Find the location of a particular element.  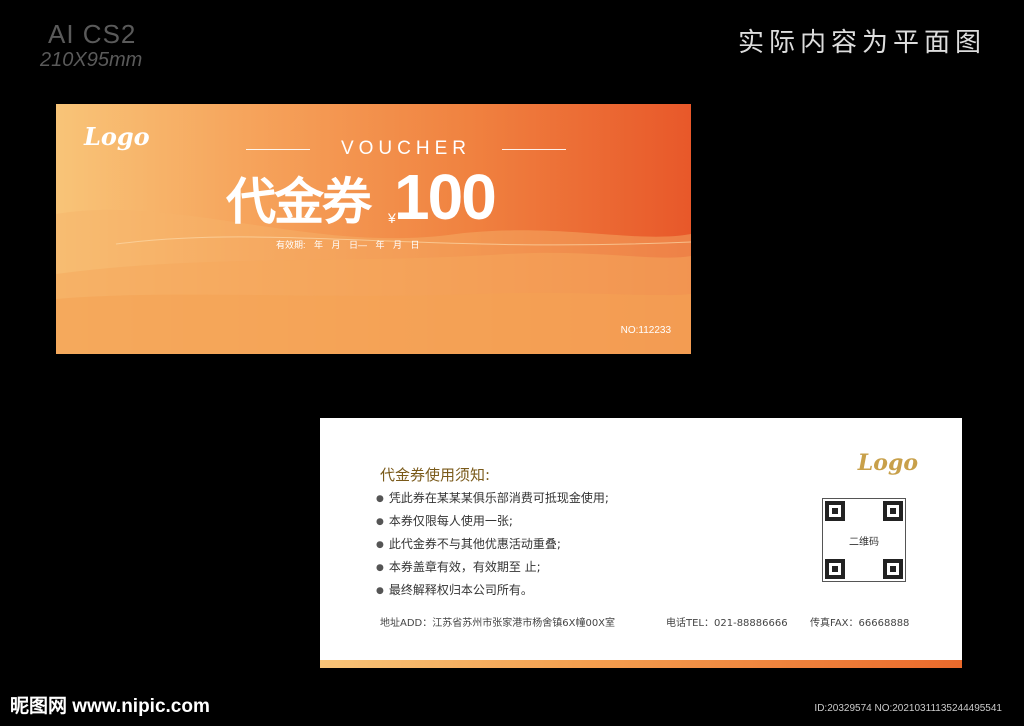

rule-item: 此代金券不与其他优惠活动重叠; is located at coordinates (492, 545).